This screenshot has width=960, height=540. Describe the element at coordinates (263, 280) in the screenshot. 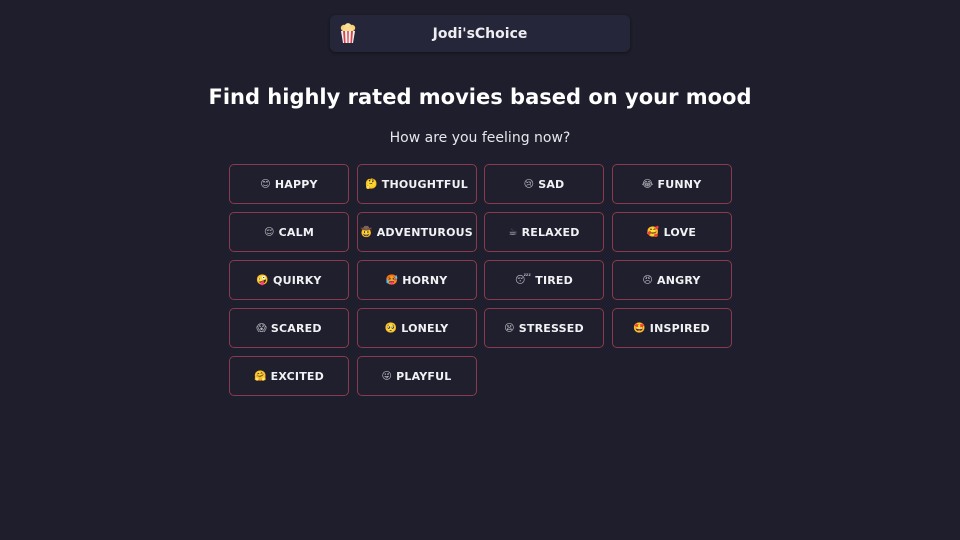

I see `zany-face-icon: 🤪` at that location.